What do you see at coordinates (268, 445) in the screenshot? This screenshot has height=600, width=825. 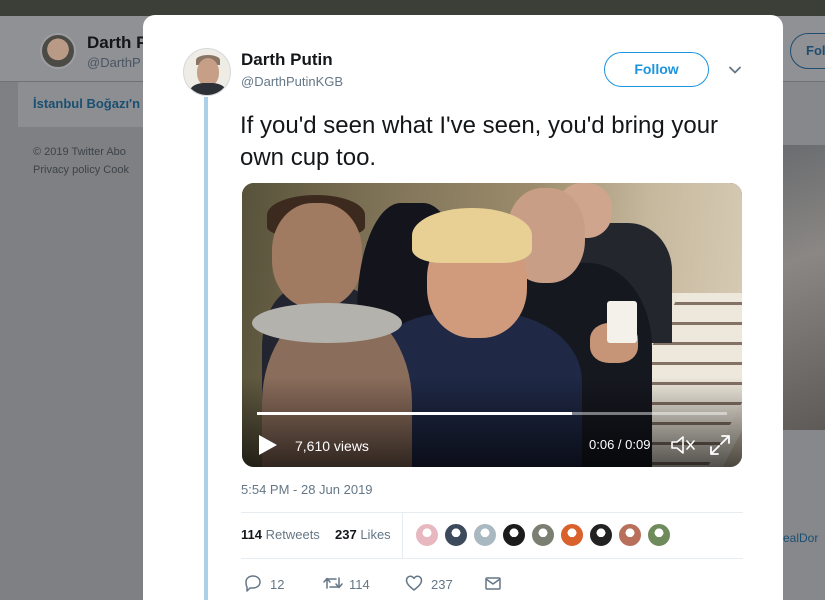 I see `play-icon` at bounding box center [268, 445].